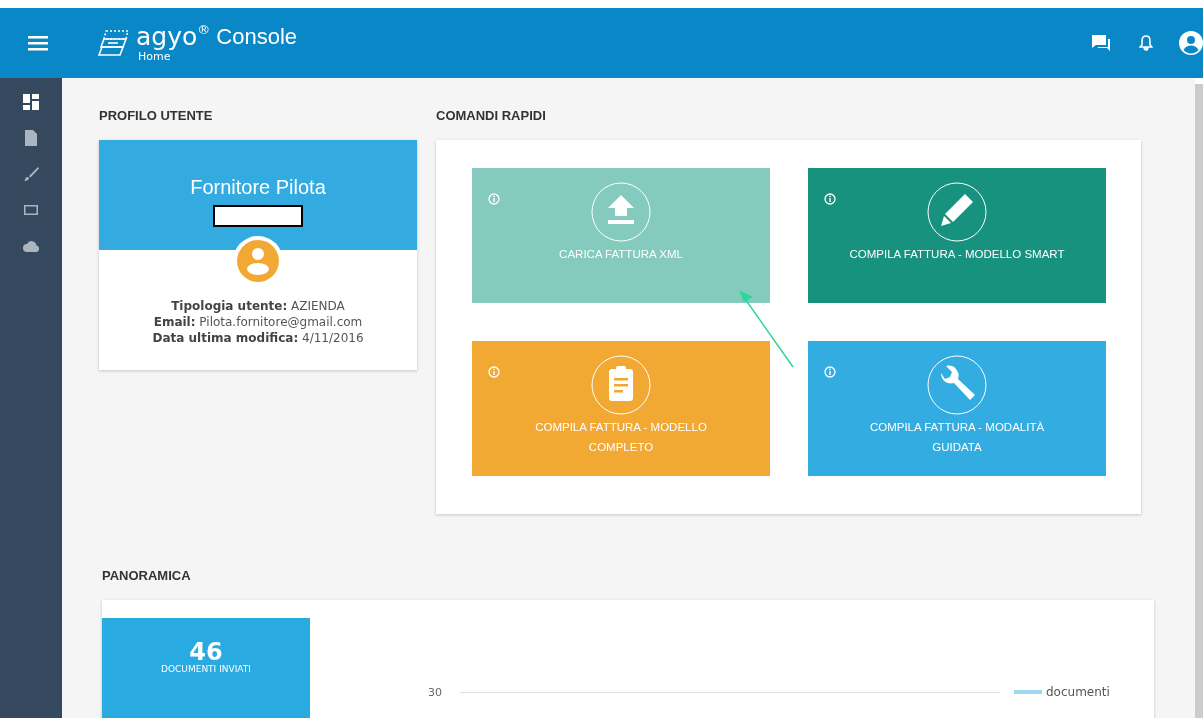  What do you see at coordinates (155, 57) in the screenshot?
I see `page-subtitle: Home` at bounding box center [155, 57].